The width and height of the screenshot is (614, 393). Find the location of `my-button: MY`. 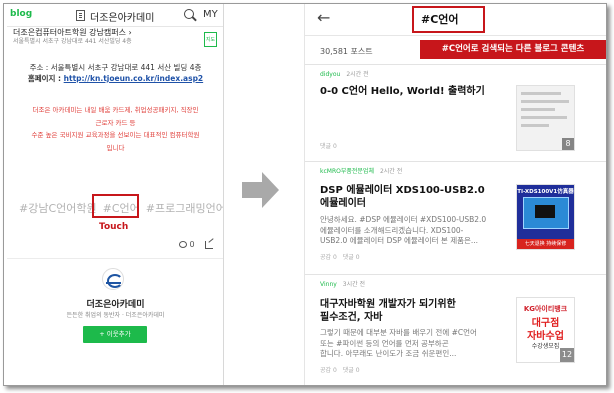

my-button: MY is located at coordinates (210, 14).